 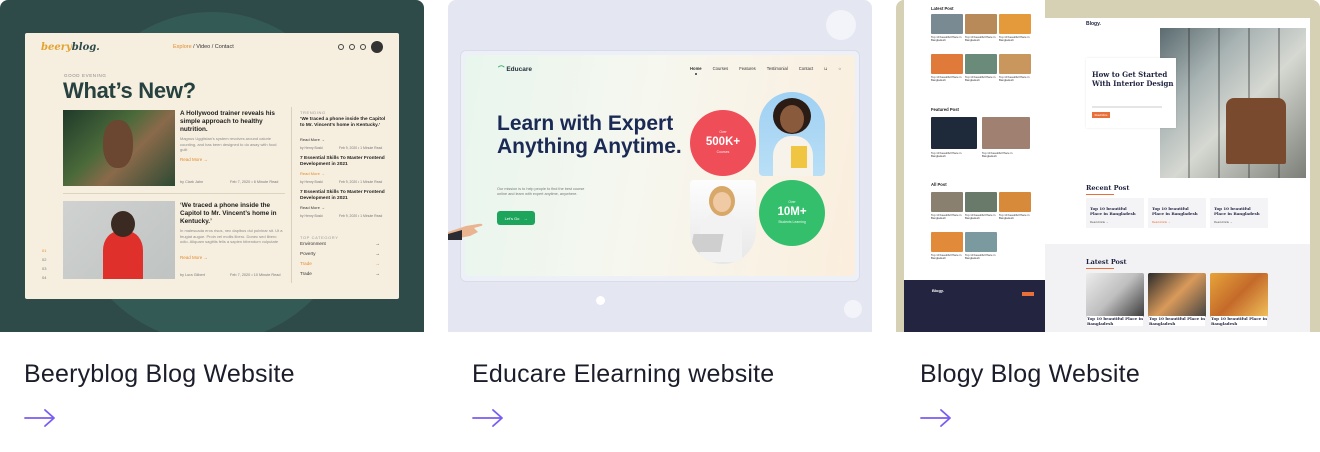 What do you see at coordinates (119, 240) in the screenshot?
I see `post2-image` at bounding box center [119, 240].